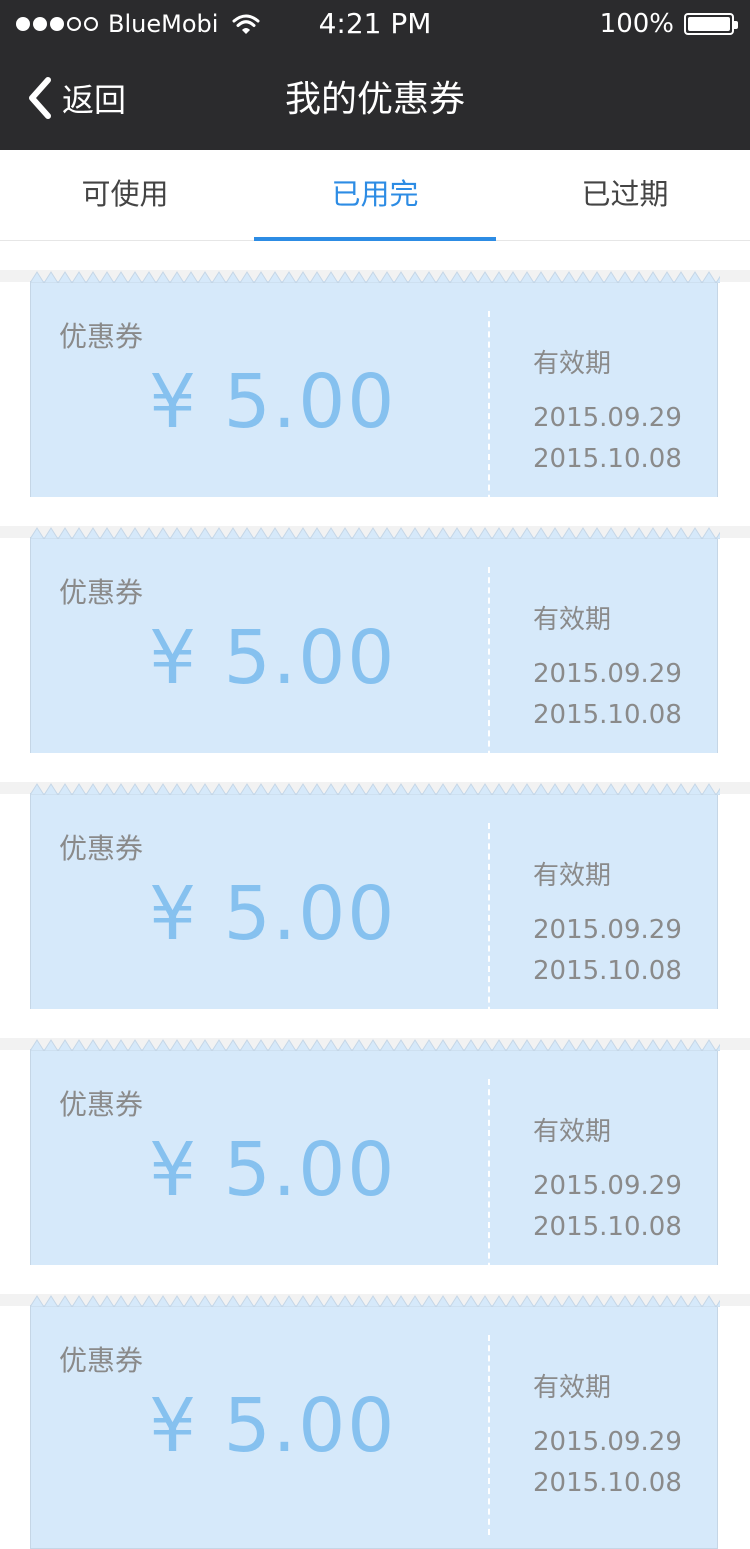 The width and height of the screenshot is (750, 1549). I want to click on tab-used-up: 已用完, so click(375, 195).